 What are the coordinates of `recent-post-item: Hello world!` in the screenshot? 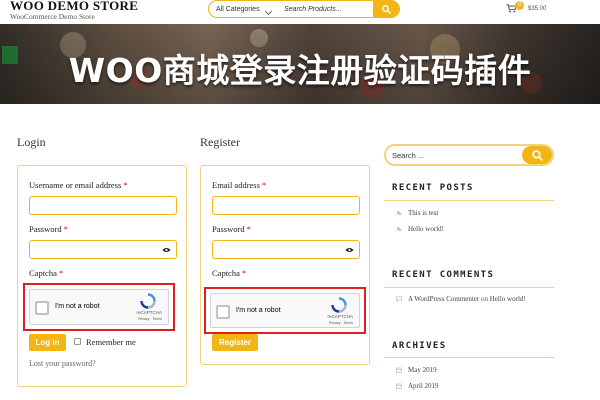 It's located at (420, 229).